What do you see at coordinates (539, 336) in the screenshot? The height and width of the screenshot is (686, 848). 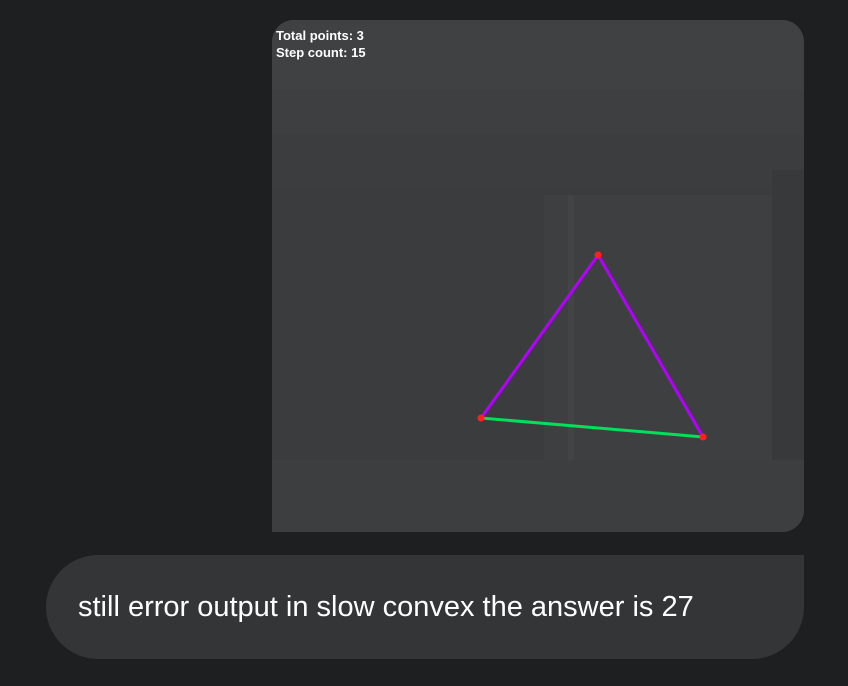 I see `hull-edge-left` at bounding box center [539, 336].